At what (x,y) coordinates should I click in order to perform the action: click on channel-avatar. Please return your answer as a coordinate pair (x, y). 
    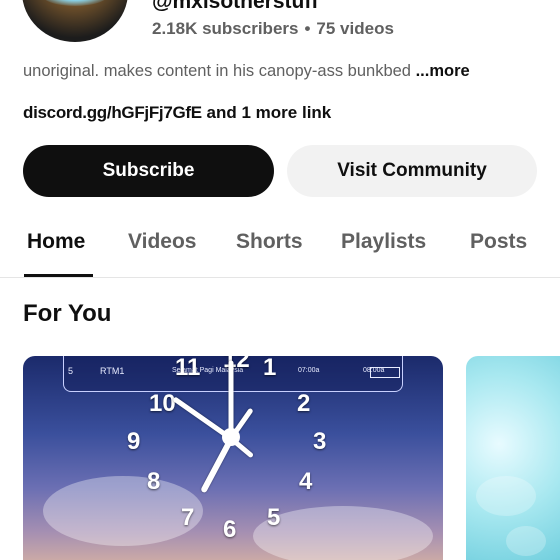
    Looking at the image, I should click on (75, 21).